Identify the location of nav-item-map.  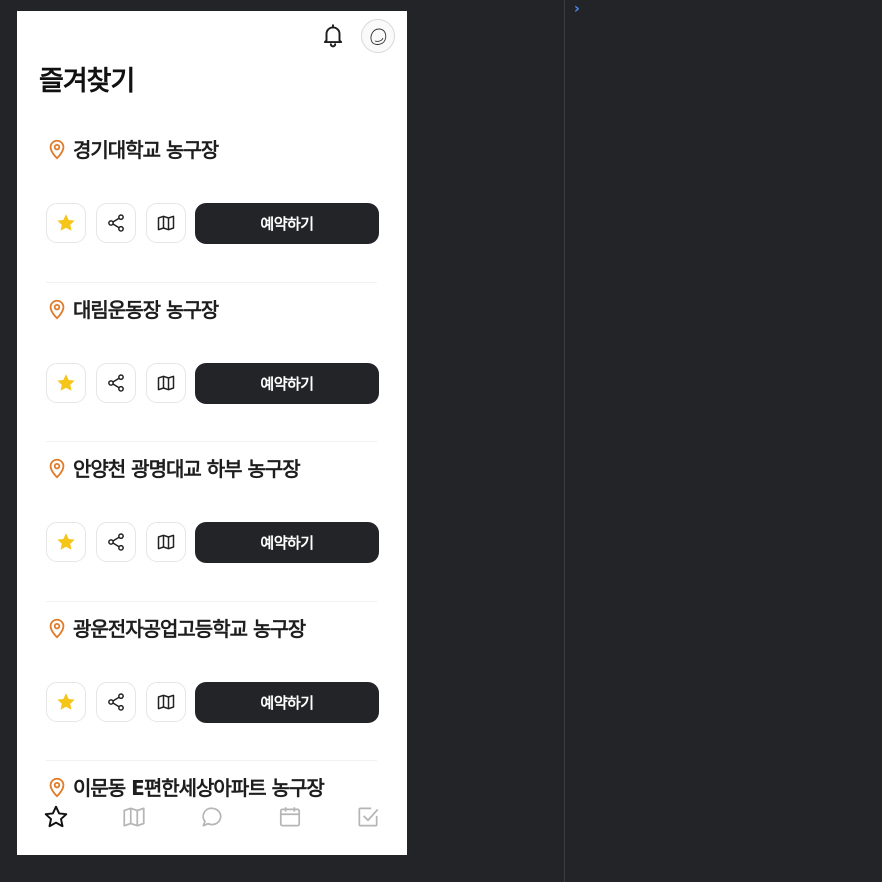
(134, 817).